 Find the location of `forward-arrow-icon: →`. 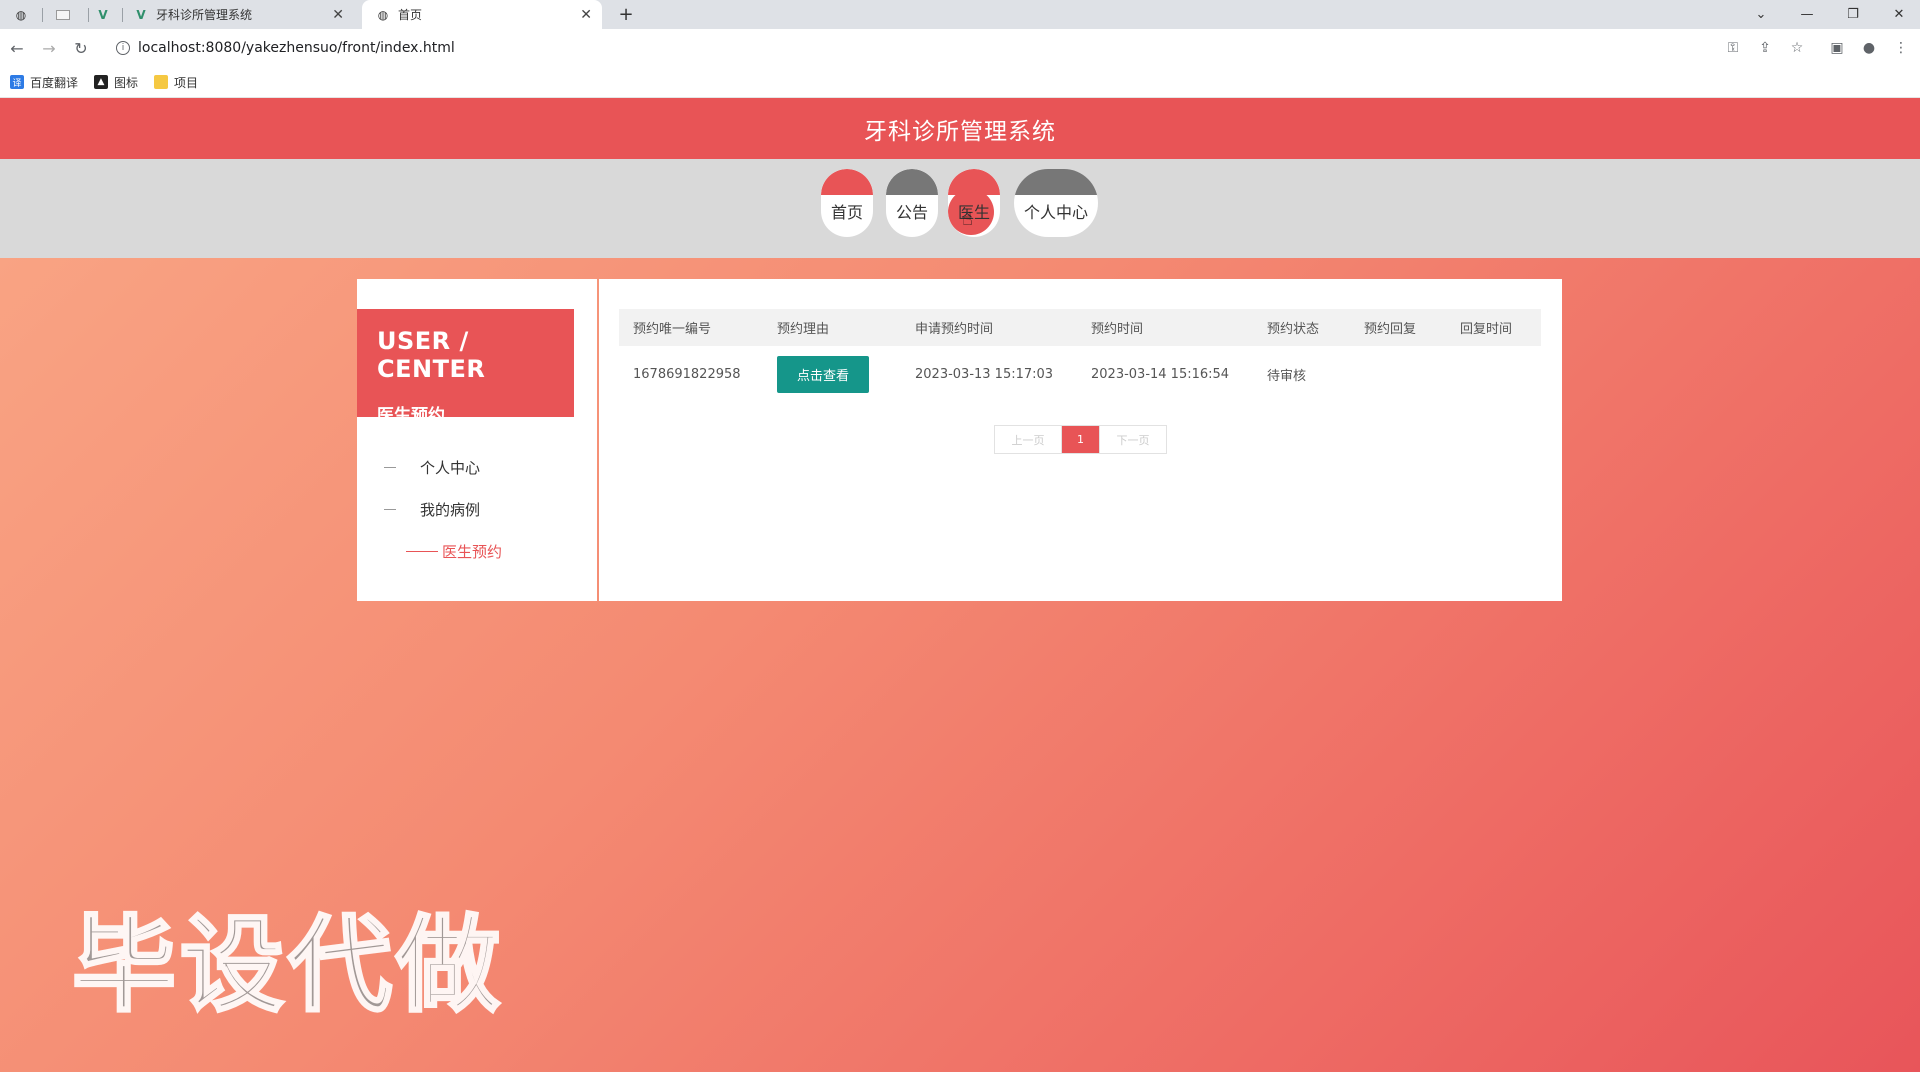

forward-arrow-icon: → is located at coordinates (49, 48).